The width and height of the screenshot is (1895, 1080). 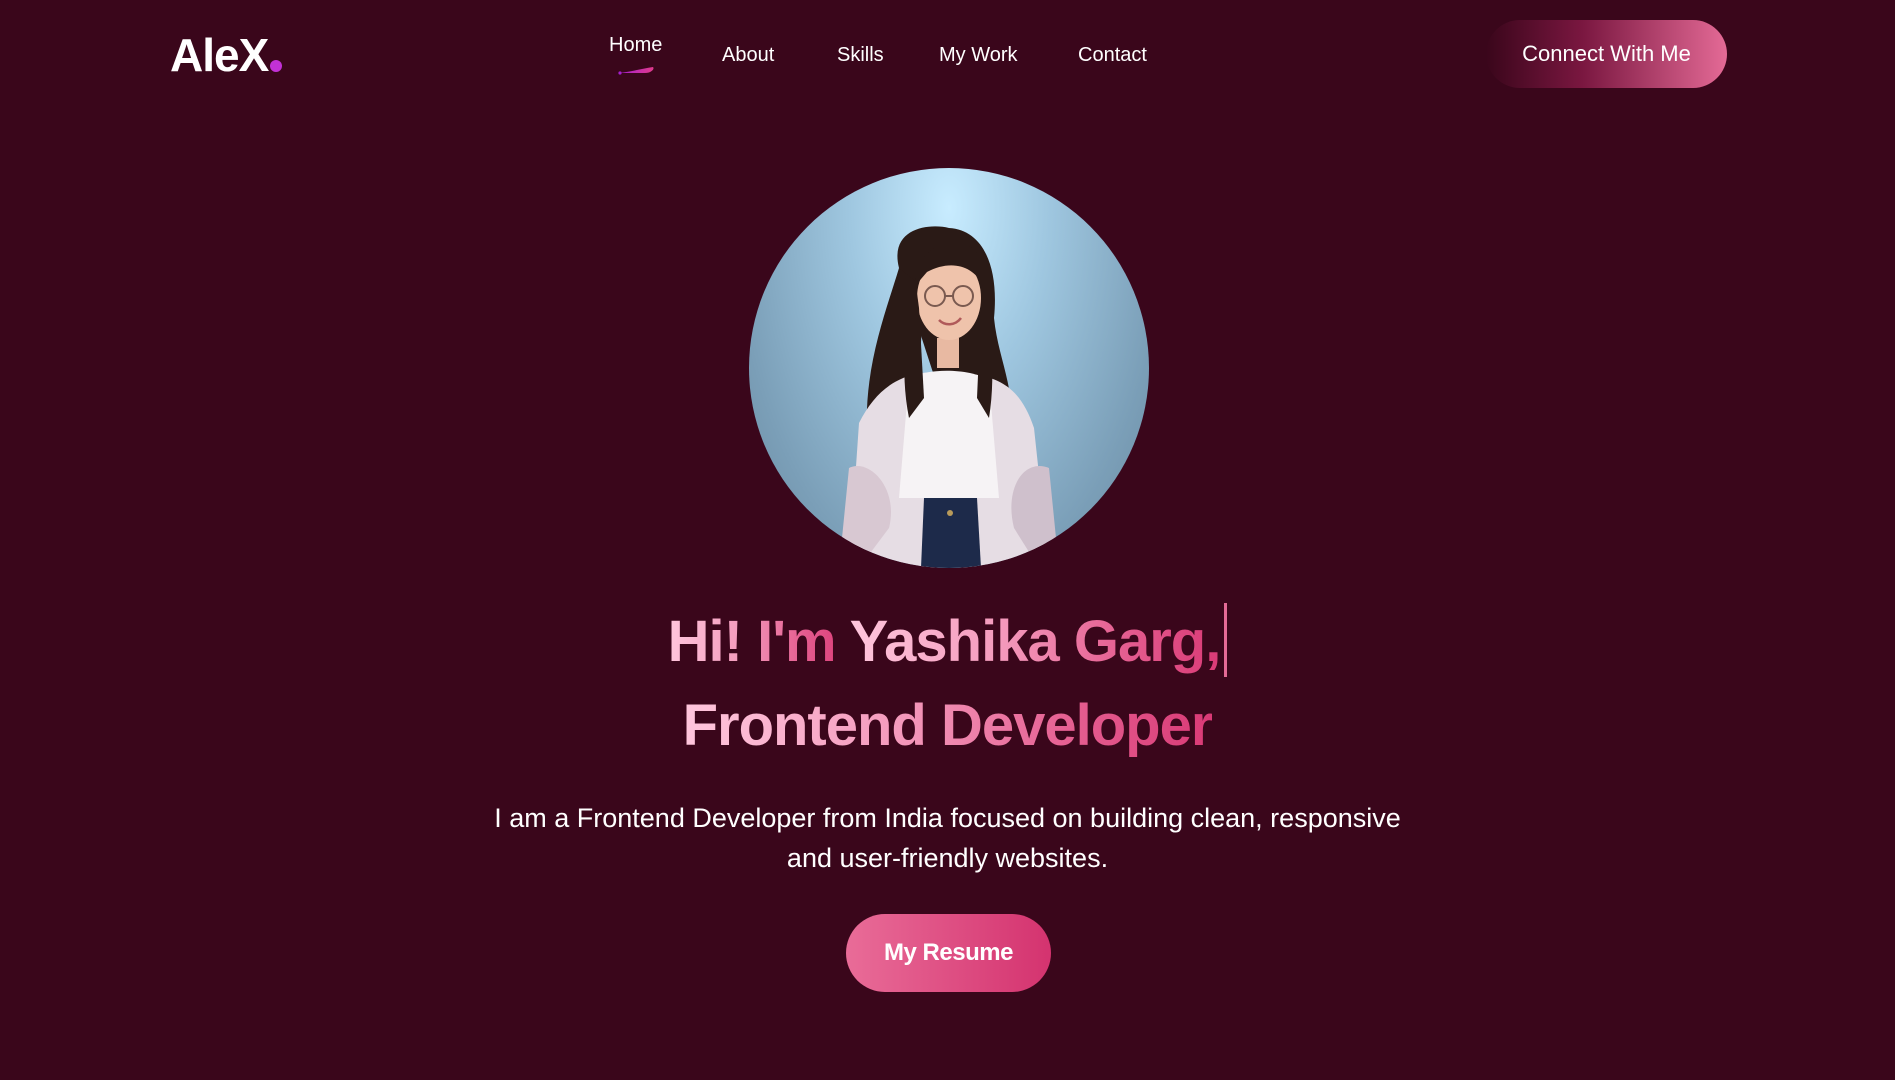 What do you see at coordinates (1226, 639) in the screenshot?
I see `typing-caret` at bounding box center [1226, 639].